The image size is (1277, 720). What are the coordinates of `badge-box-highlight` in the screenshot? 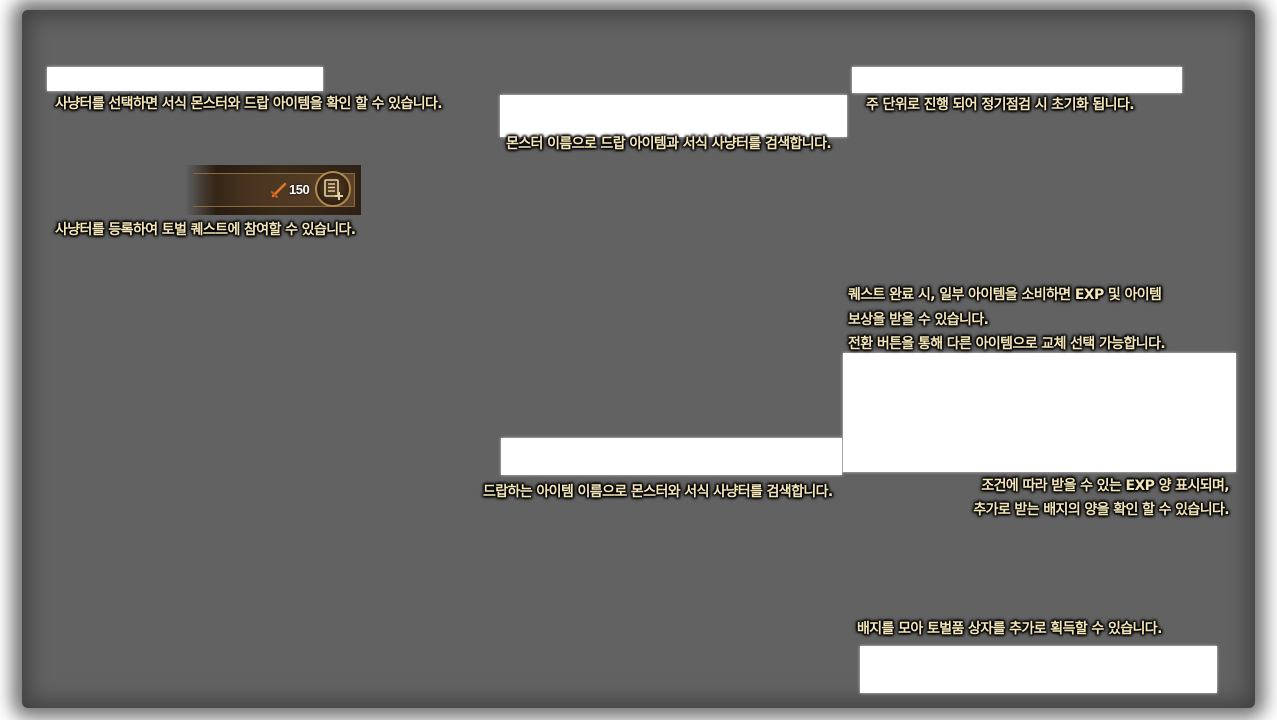 It's located at (1038, 669).